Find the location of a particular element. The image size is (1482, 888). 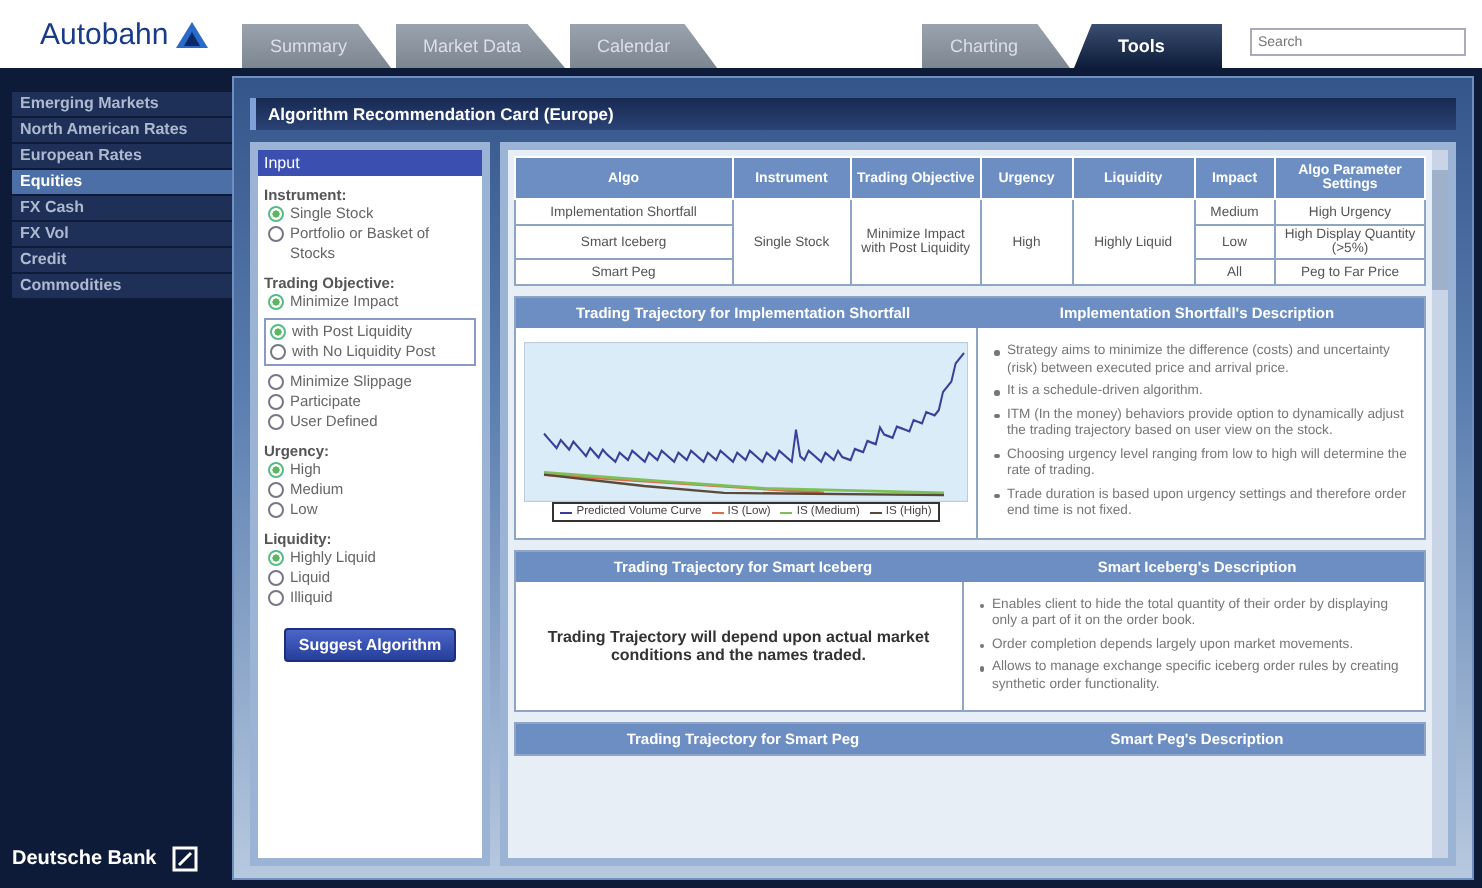

logo: Autobahn is located at coordinates (104, 34).